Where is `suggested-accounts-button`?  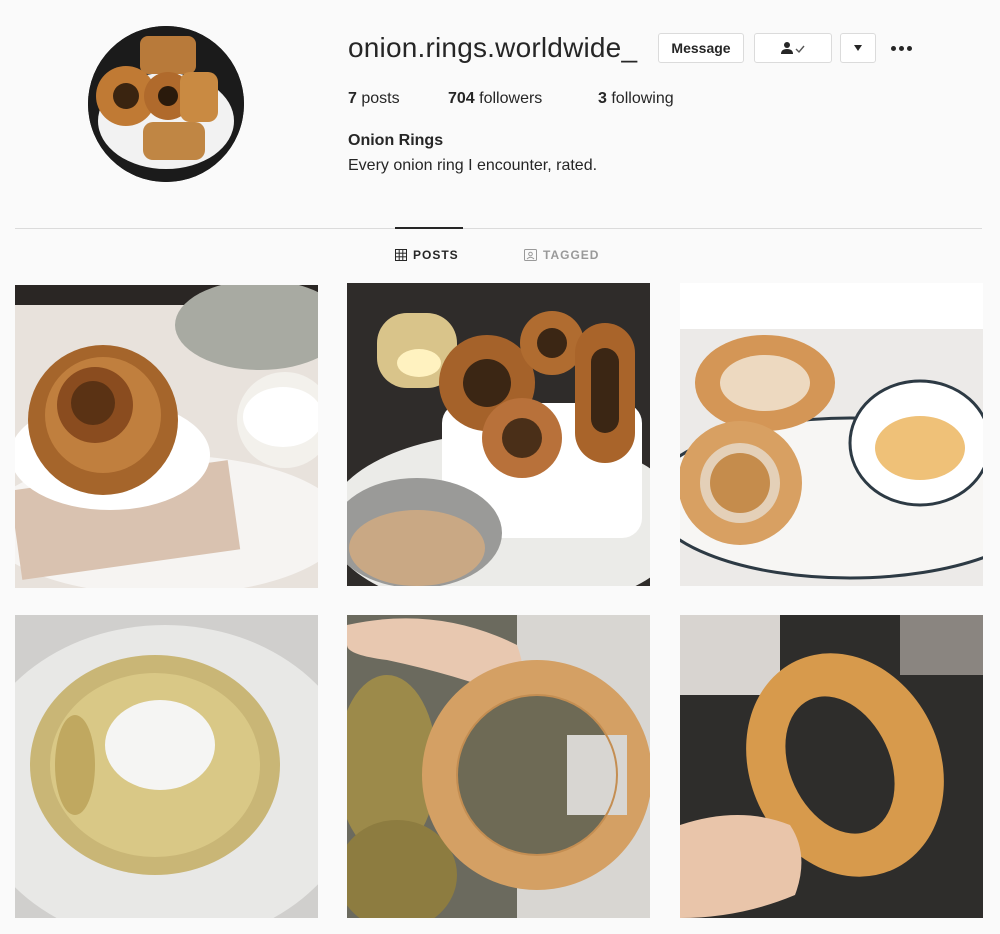
suggested-accounts-button is located at coordinates (858, 48).